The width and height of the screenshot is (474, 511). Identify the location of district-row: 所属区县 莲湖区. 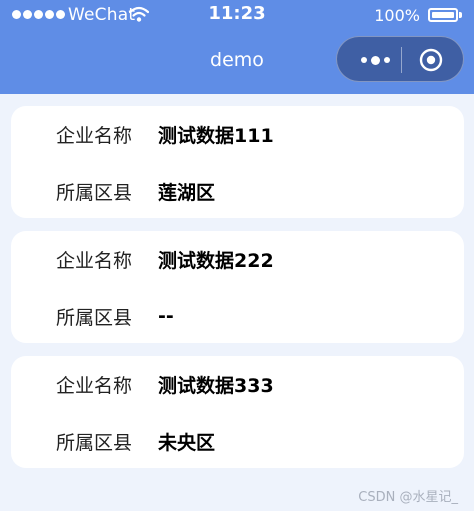
(135, 191).